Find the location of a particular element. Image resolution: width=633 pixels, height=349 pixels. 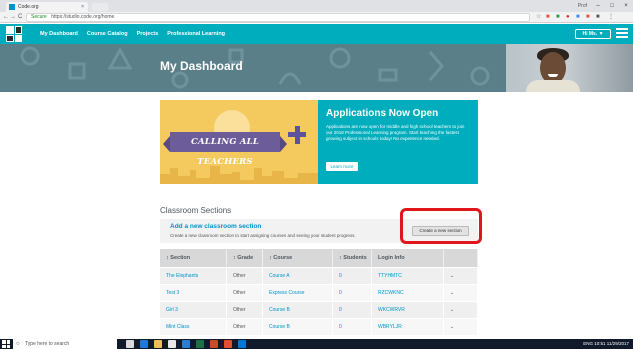

browser-tab-bar: Code.org × Prof – □ × is located at coordinates (316, 6).